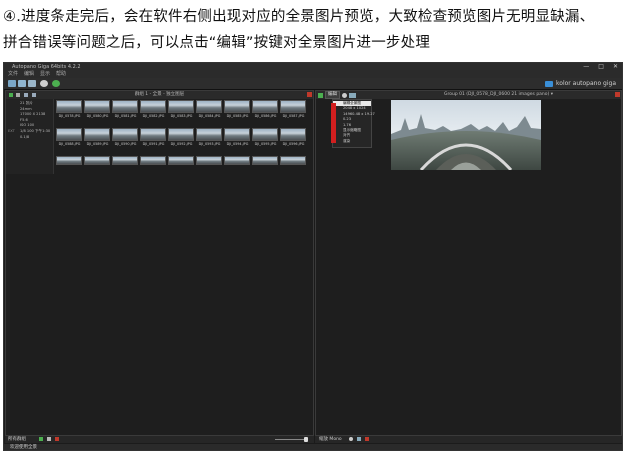  Describe the element at coordinates (69, 144) in the screenshot. I see `thumbnail-filename: DJI_0588.JPG` at that location.